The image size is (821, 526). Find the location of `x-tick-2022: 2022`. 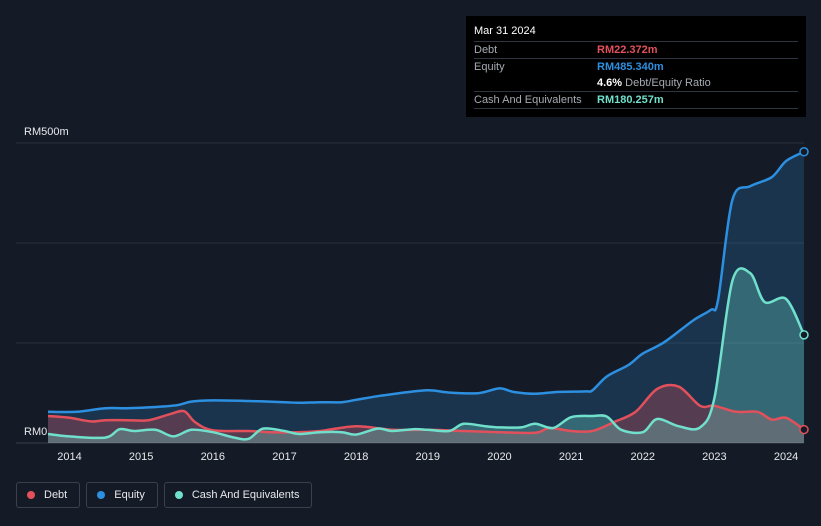

x-tick-2022: 2022 is located at coordinates (643, 457).